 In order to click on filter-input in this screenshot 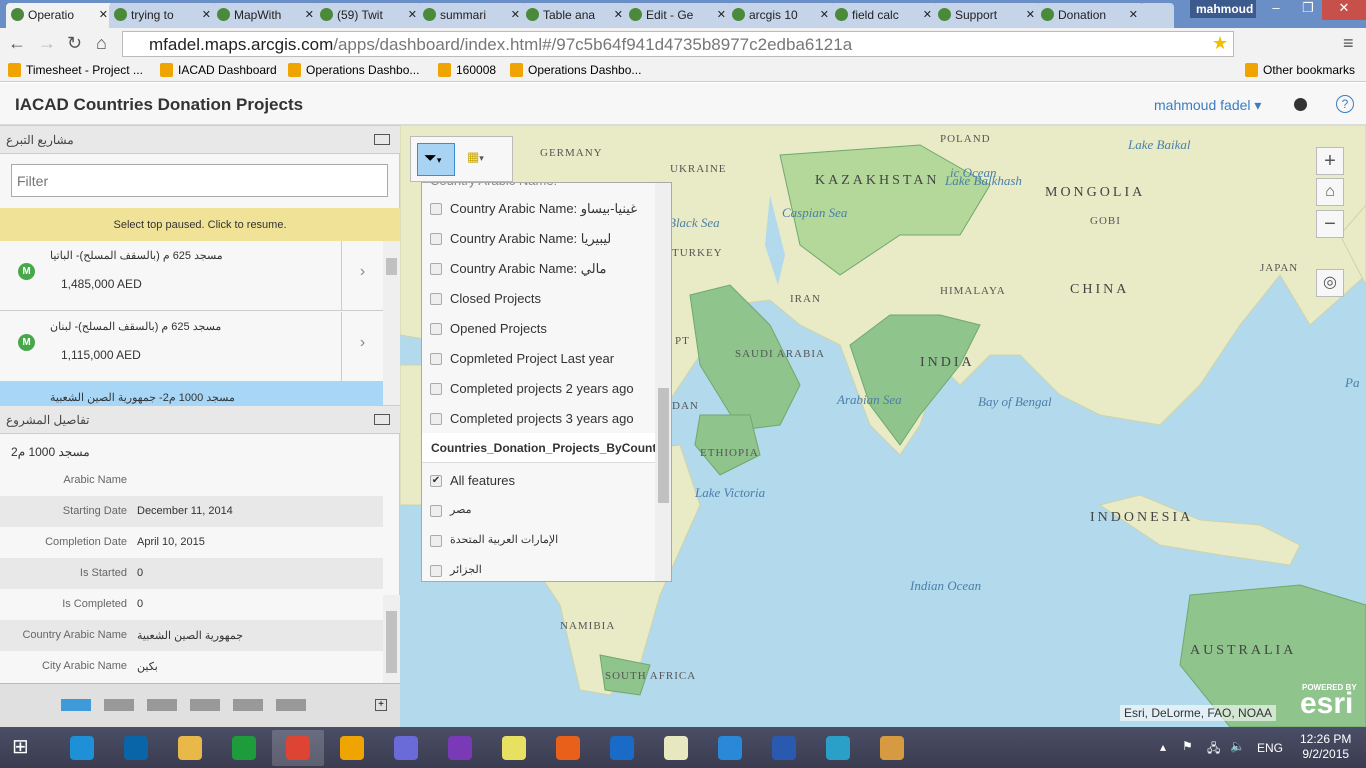, I will do `click(199, 180)`.